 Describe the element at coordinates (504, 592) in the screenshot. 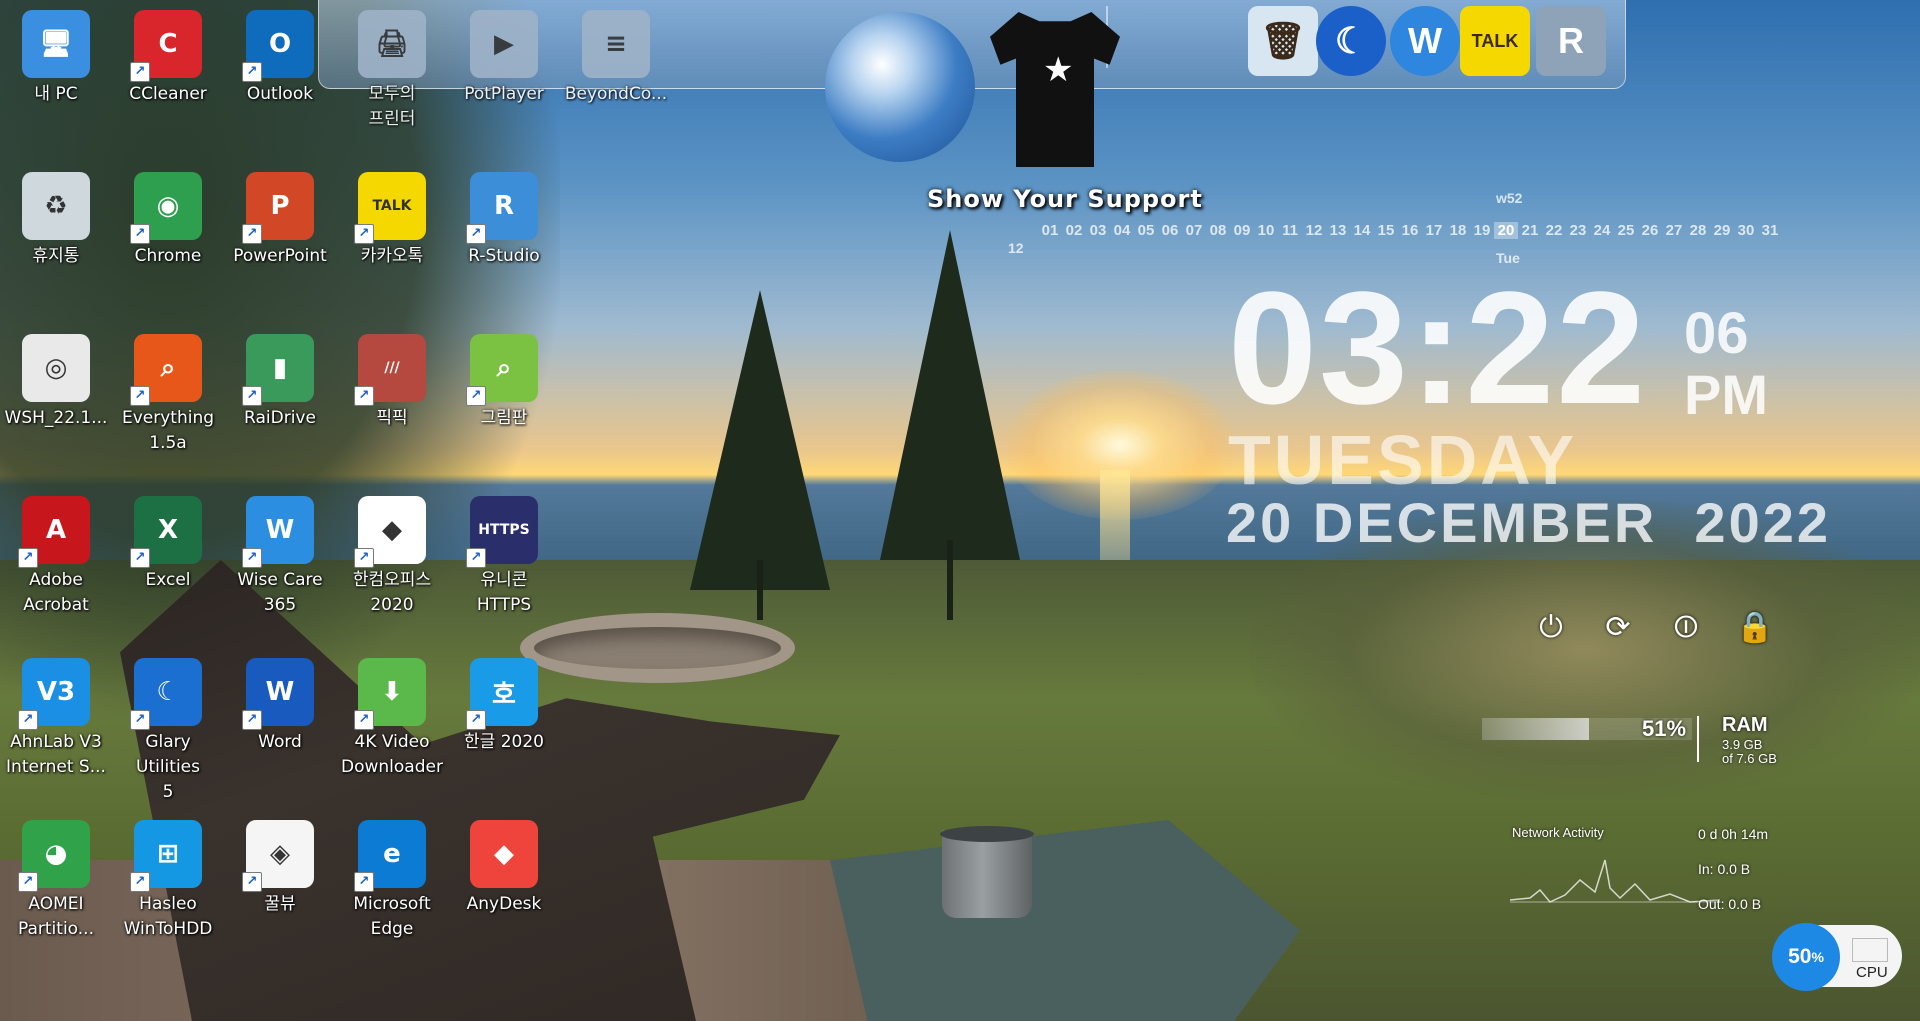

I see `desktop-icon-label: 유니콘 HTTPS` at that location.